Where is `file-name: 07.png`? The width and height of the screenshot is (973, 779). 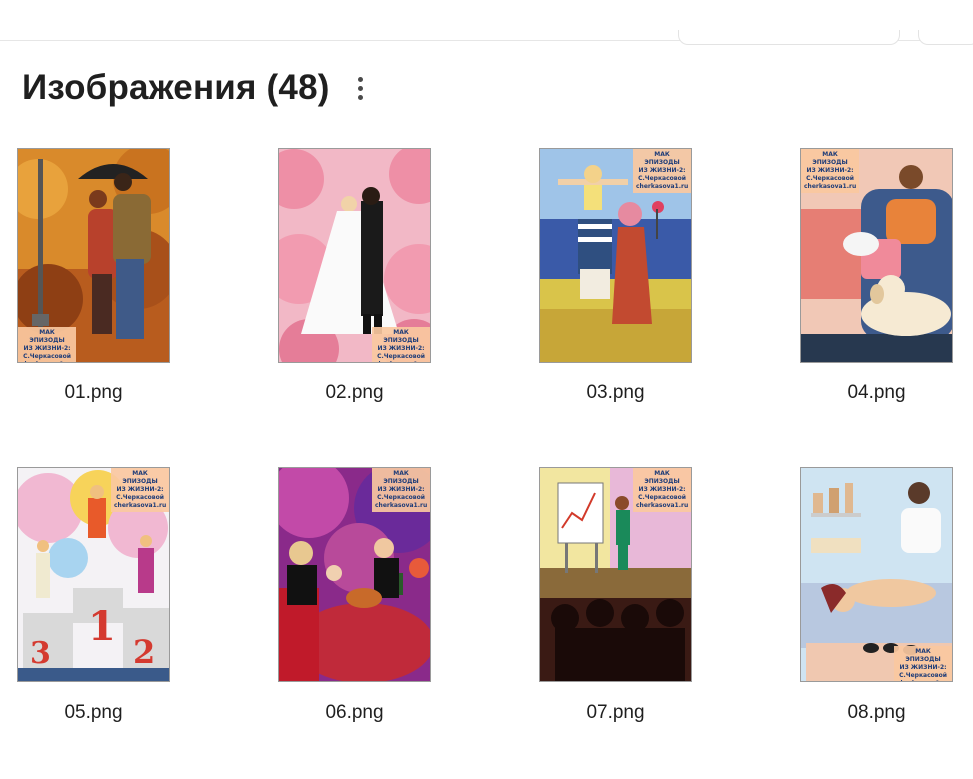
file-name: 07.png is located at coordinates (615, 713).